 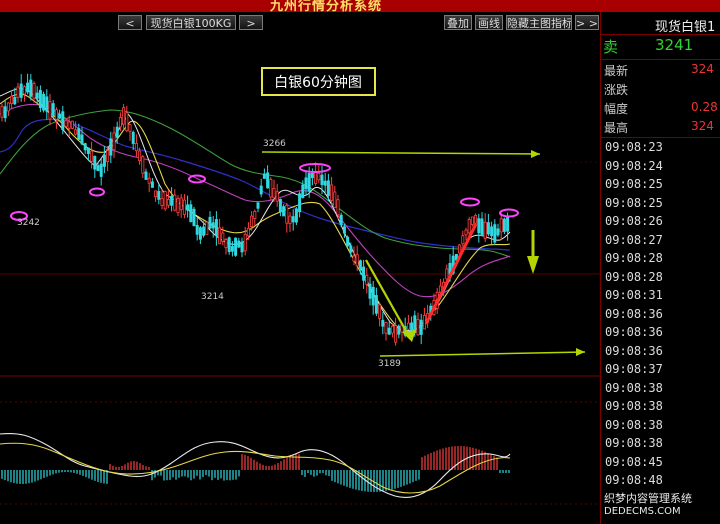 I want to click on tick-time: 09:08:31, so click(x=634, y=295).